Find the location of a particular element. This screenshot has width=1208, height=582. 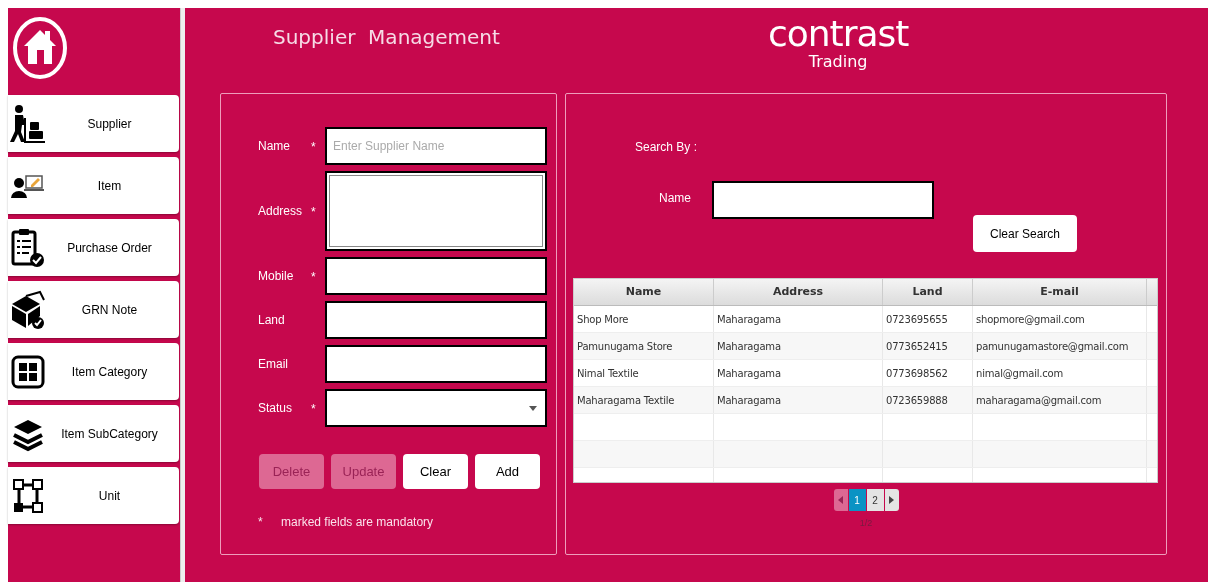

field-label: Status is located at coordinates (276, 408).